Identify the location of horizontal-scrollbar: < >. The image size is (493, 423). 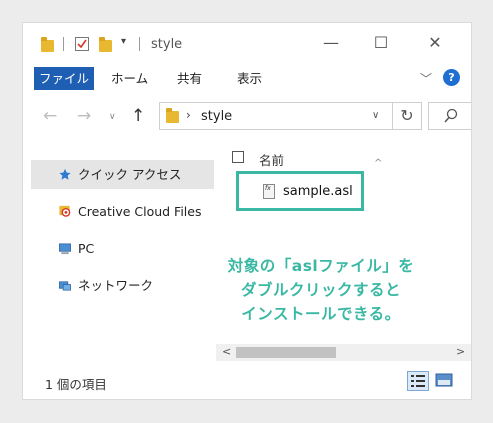
(343, 352).